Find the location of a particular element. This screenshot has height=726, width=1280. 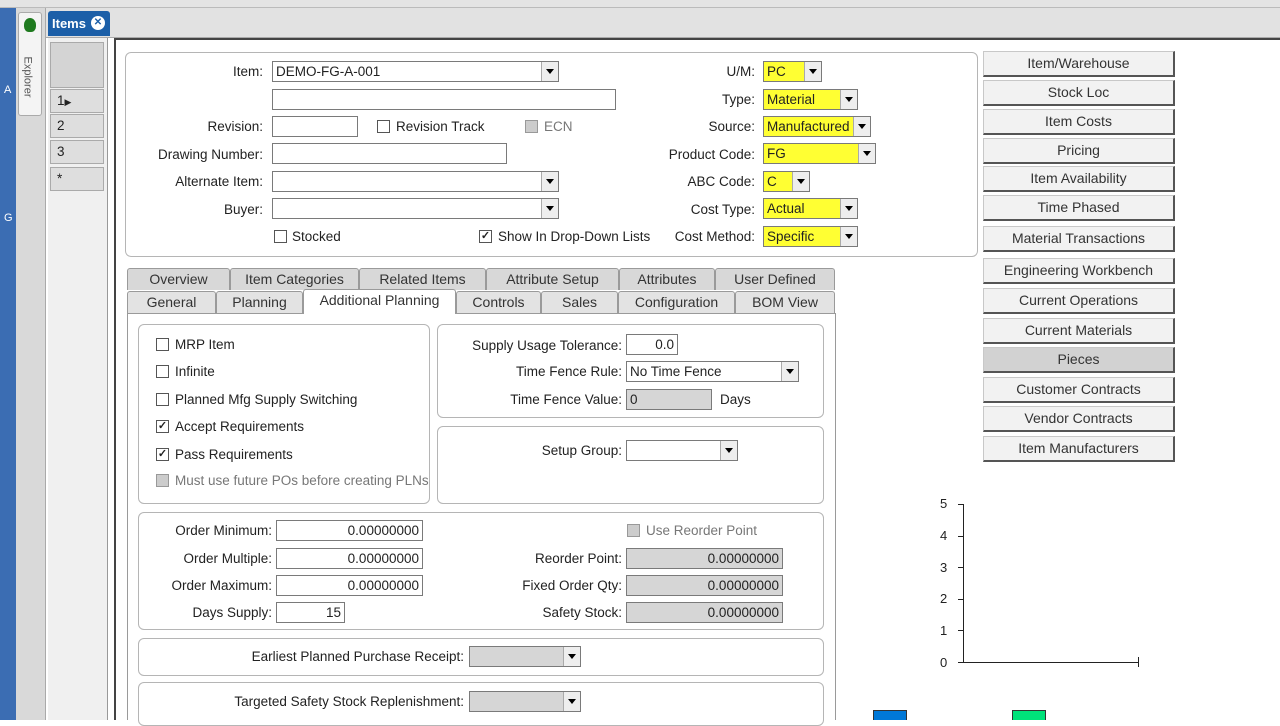

chart-x-axis is located at coordinates (1051, 662).